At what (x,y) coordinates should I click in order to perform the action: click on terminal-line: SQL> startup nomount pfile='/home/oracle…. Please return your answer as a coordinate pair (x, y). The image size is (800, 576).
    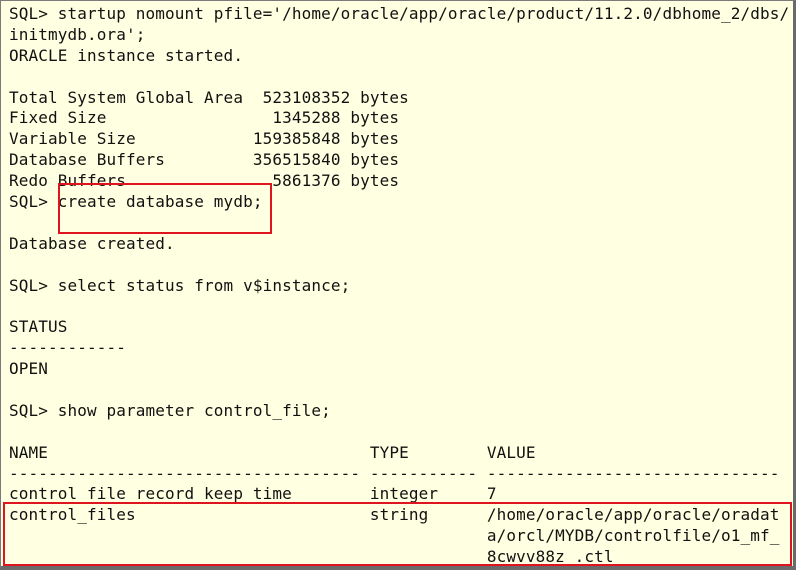
    Looking at the image, I should click on (399, 13).